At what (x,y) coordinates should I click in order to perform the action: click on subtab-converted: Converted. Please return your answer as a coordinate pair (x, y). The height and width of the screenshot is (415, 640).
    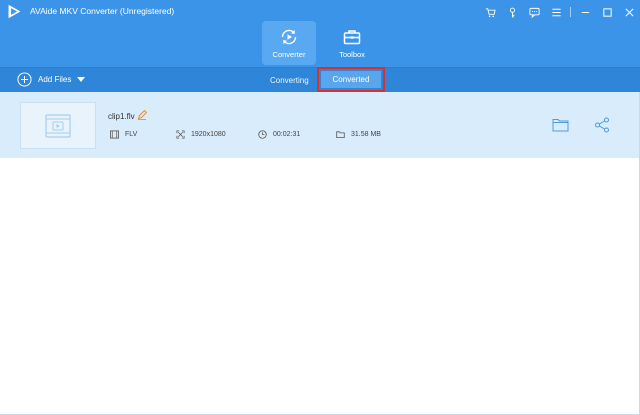
    Looking at the image, I should click on (351, 79).